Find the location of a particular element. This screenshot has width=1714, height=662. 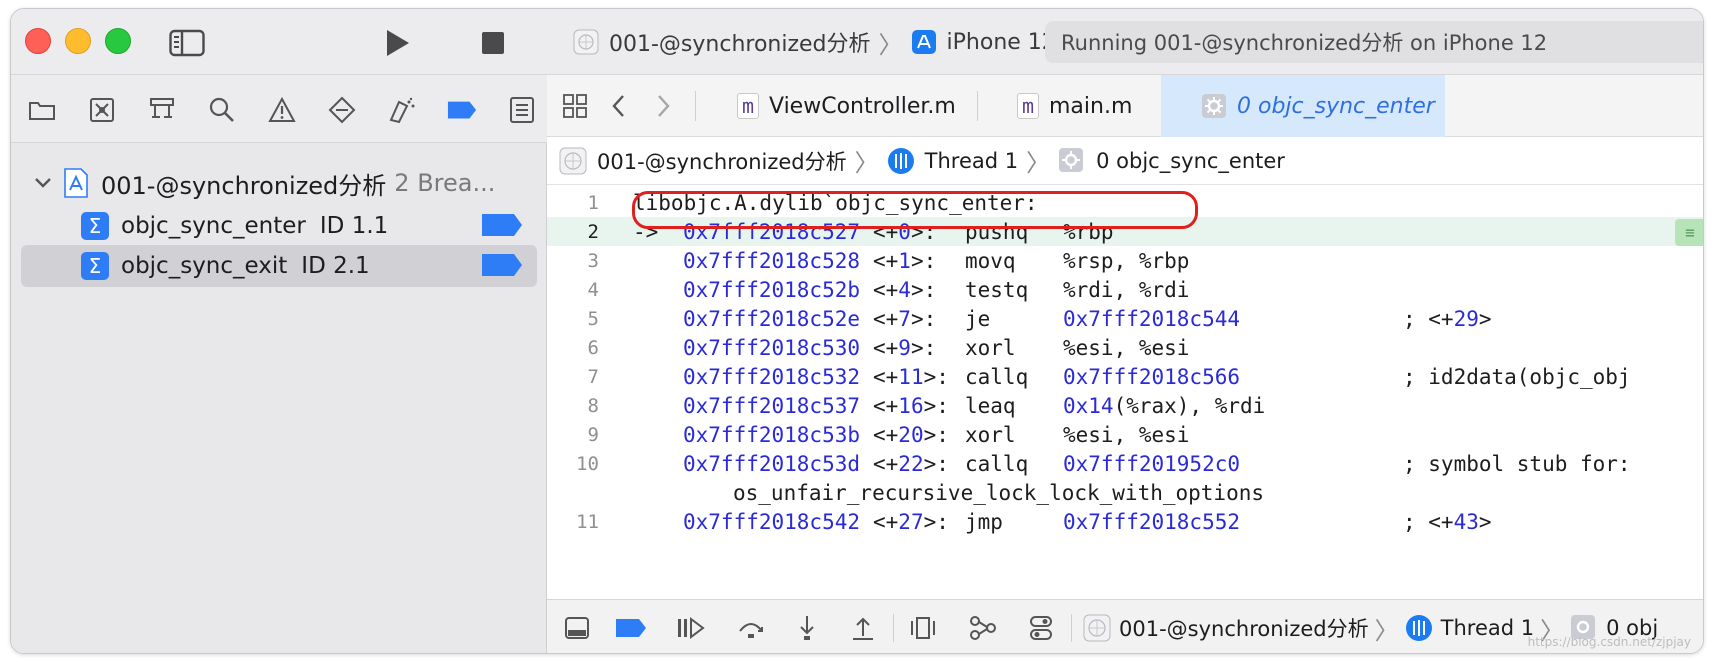

step-into-icon is located at coordinates (807, 628).